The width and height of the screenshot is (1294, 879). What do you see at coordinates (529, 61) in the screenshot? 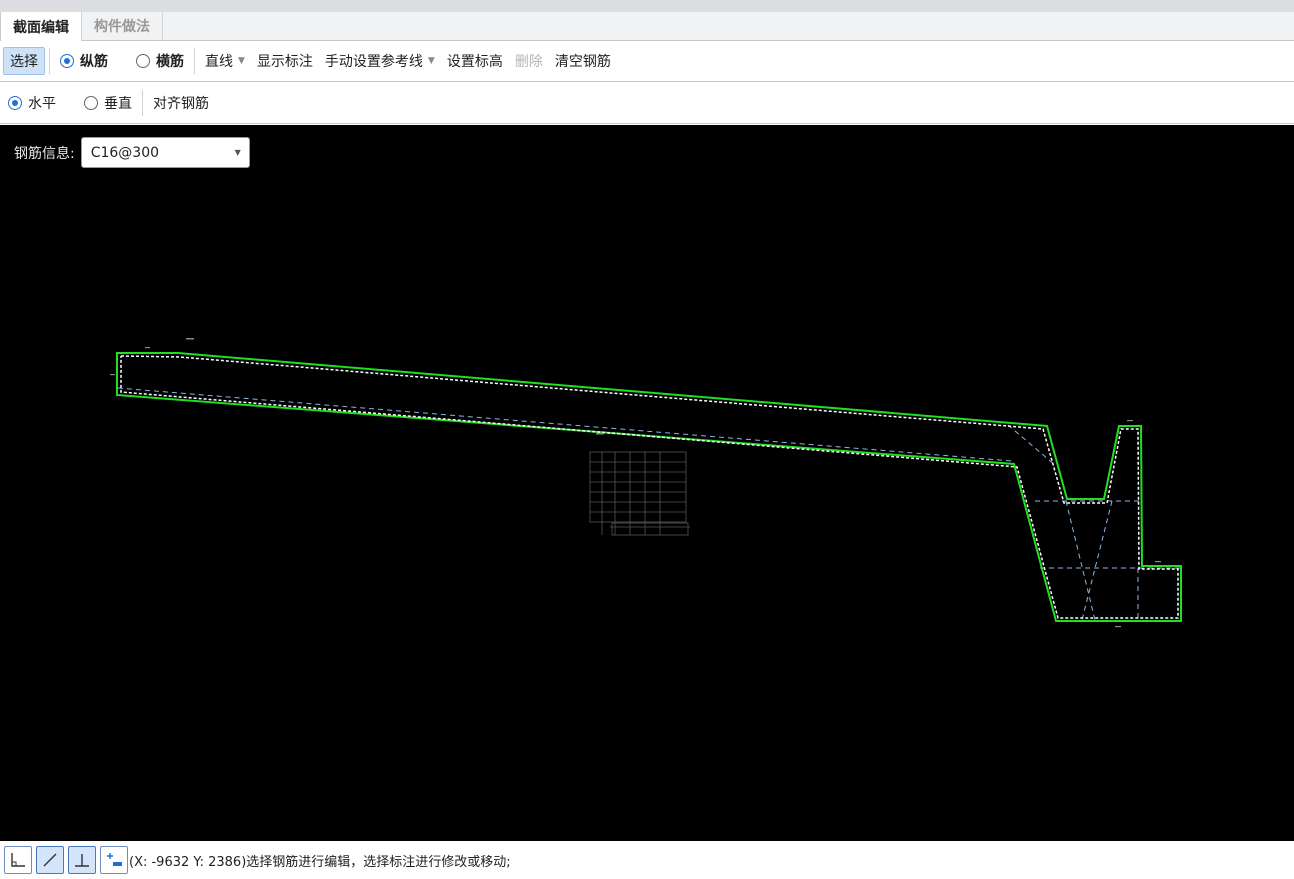
I see `delete-button: 删除` at bounding box center [529, 61].